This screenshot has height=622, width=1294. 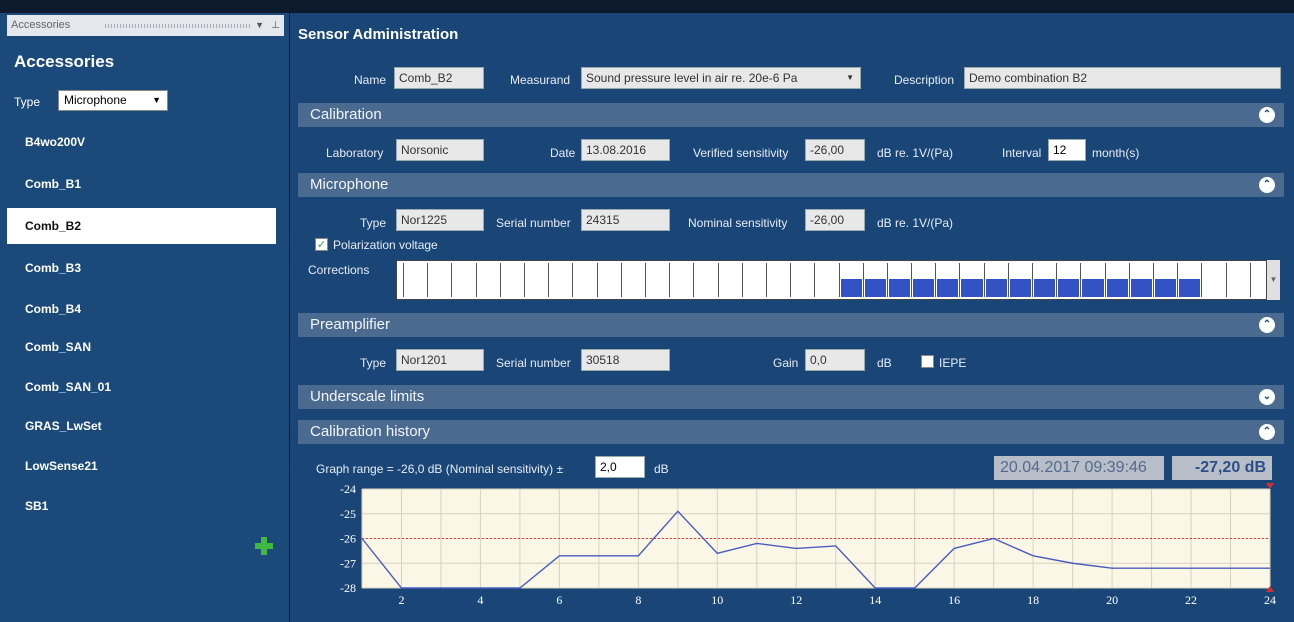 I want to click on x-tick-label: 4, so click(x=480, y=600).